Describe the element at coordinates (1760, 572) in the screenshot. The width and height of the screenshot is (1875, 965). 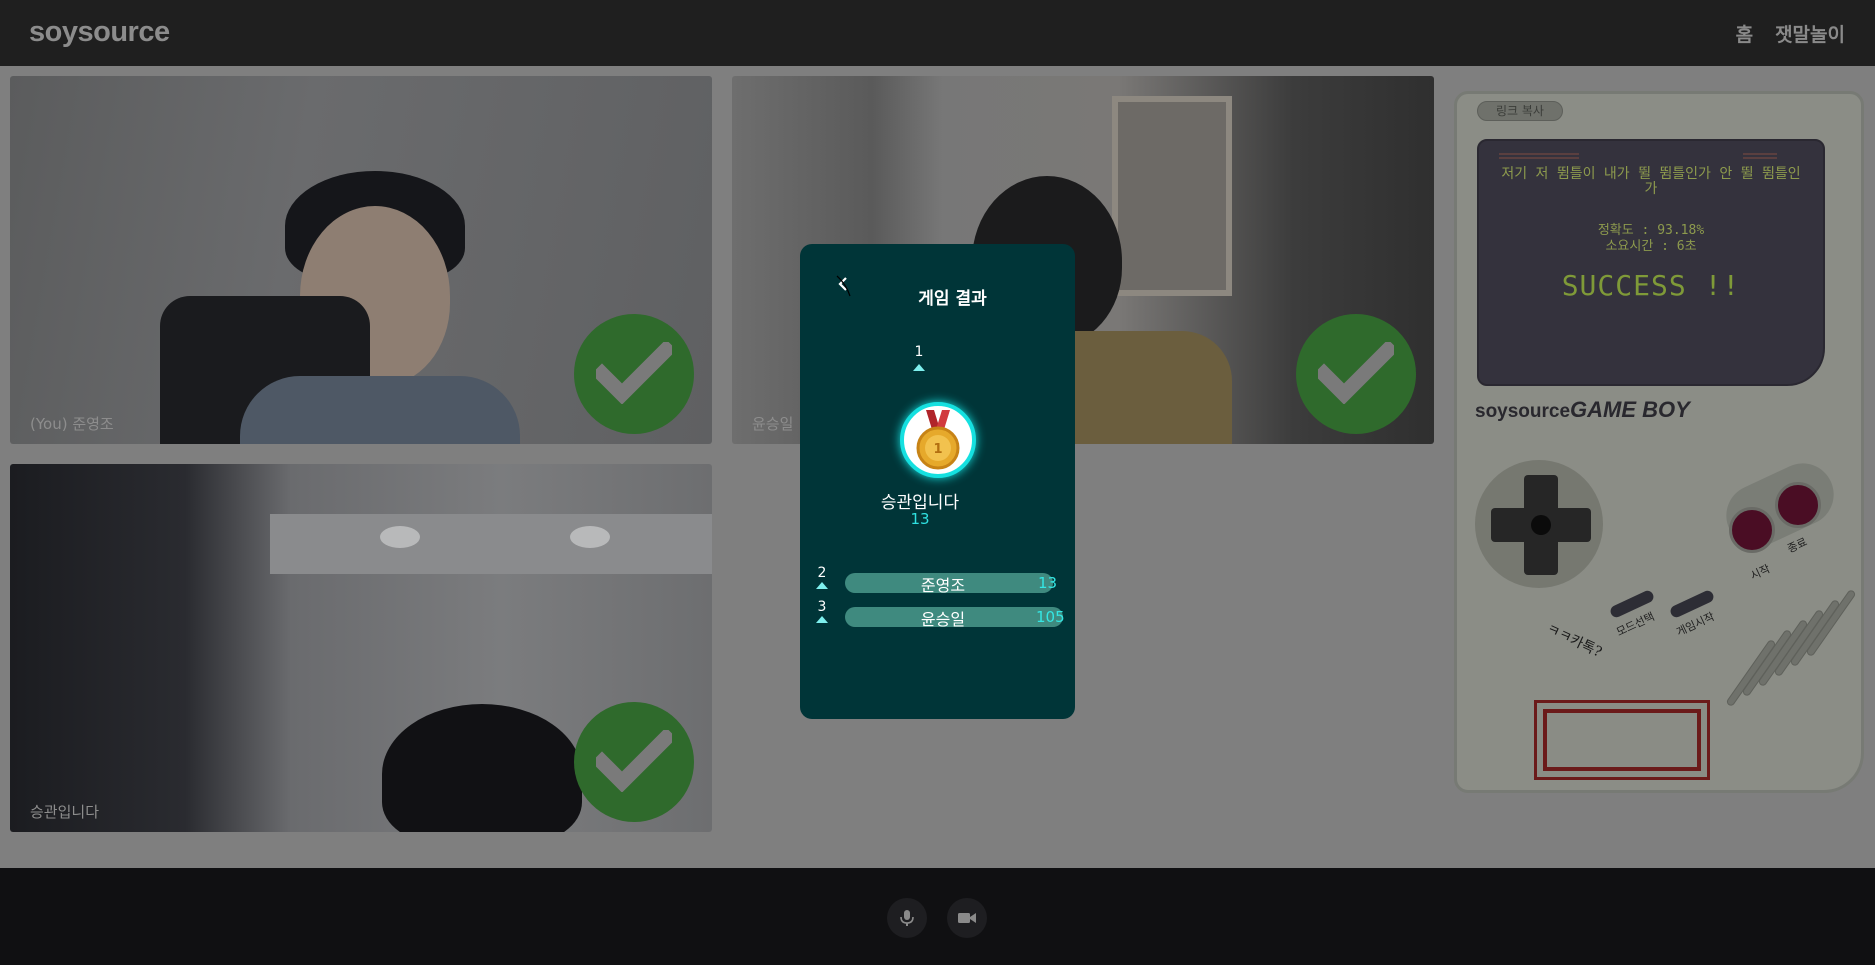
I see `start-button-label: 시작` at that location.